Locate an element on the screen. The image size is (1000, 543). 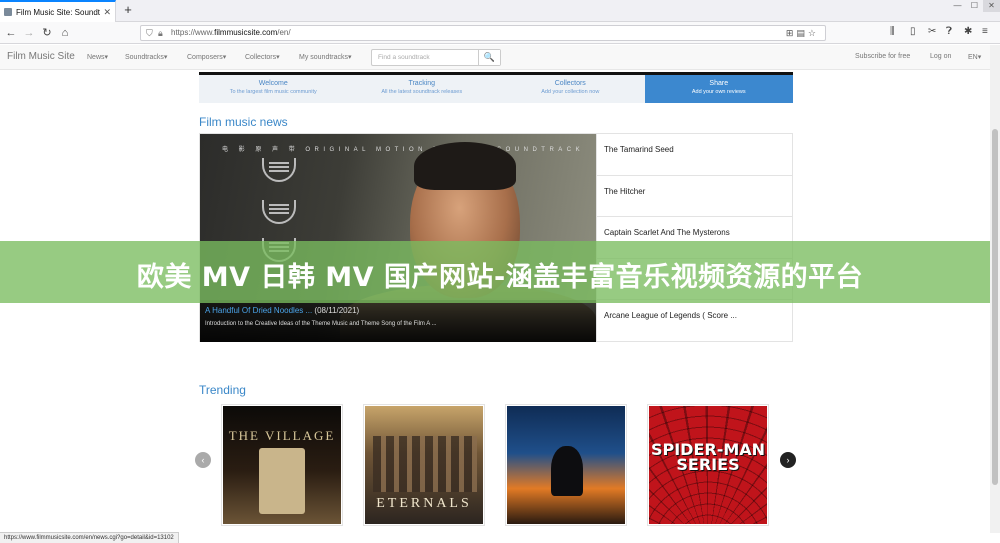
scrollbar-thumb is located at coordinates (995, 307).